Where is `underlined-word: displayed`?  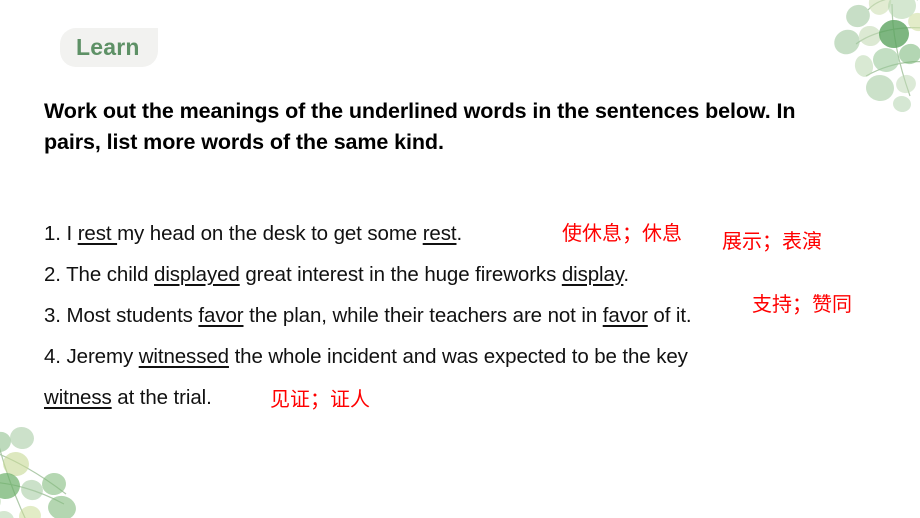
underlined-word: displayed is located at coordinates (197, 274).